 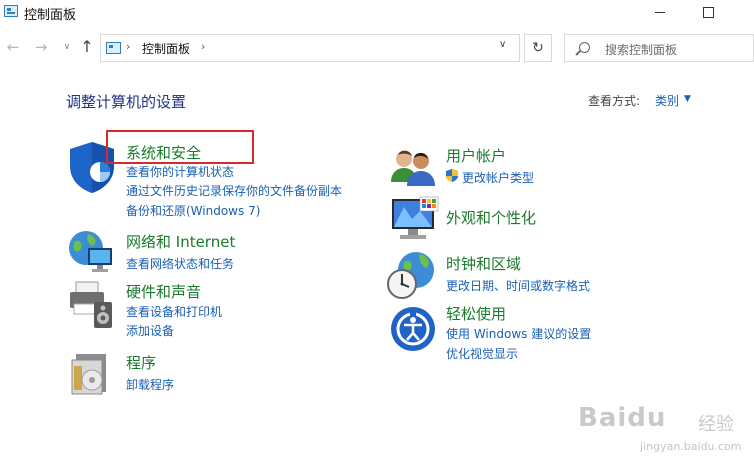 I want to click on arrow-left-icon: ←, so click(x=13, y=47).